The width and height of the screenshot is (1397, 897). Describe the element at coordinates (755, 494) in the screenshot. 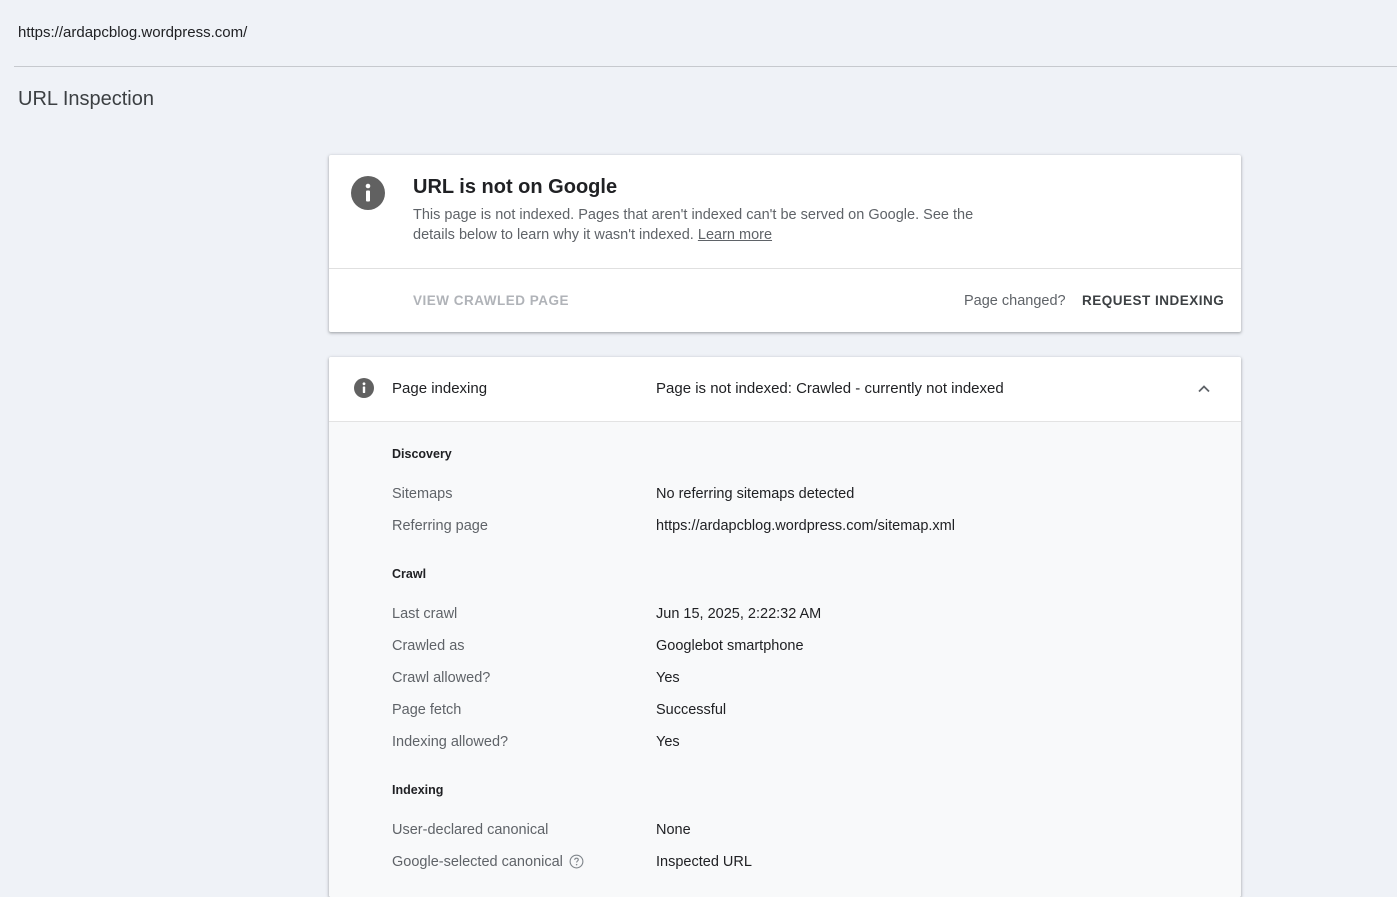

I see `row-value-sitemaps: No referring sitemaps detected` at that location.